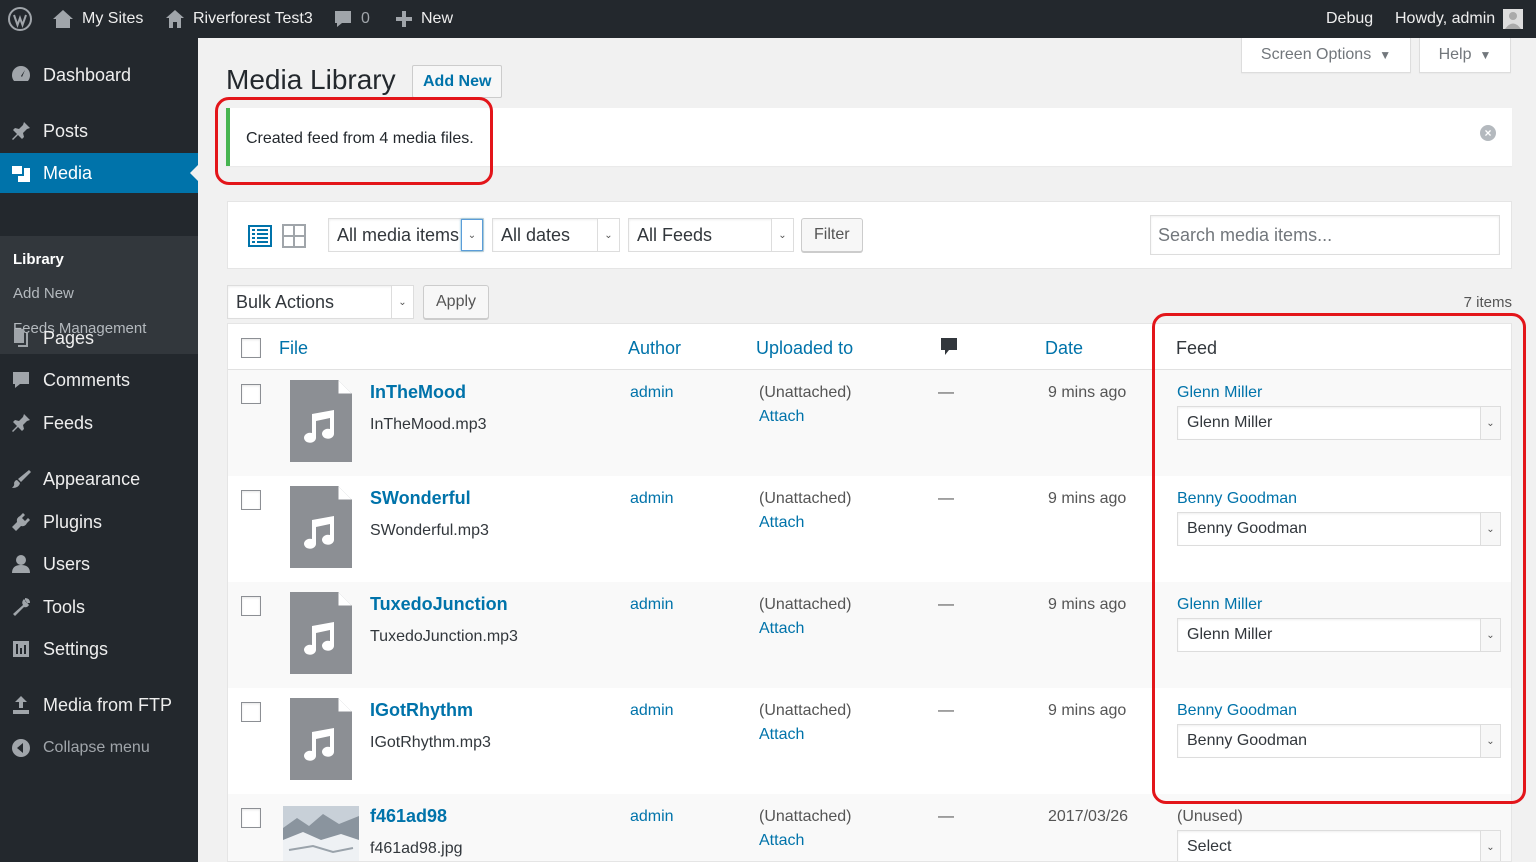 The image size is (1536, 862). I want to click on sidebar-item-label: Comments, so click(87, 379).